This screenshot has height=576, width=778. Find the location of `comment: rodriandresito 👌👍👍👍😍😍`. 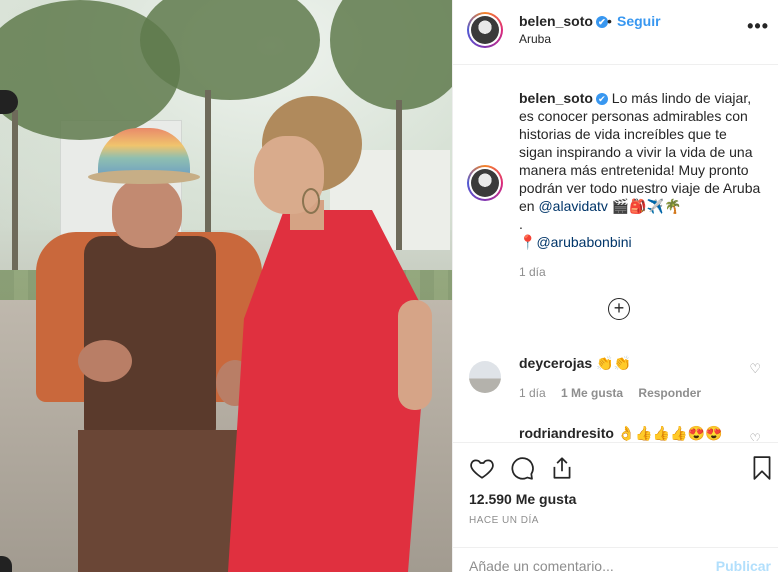

comment: rodriandresito 👌👍👍👍😍😍 is located at coordinates (620, 433).